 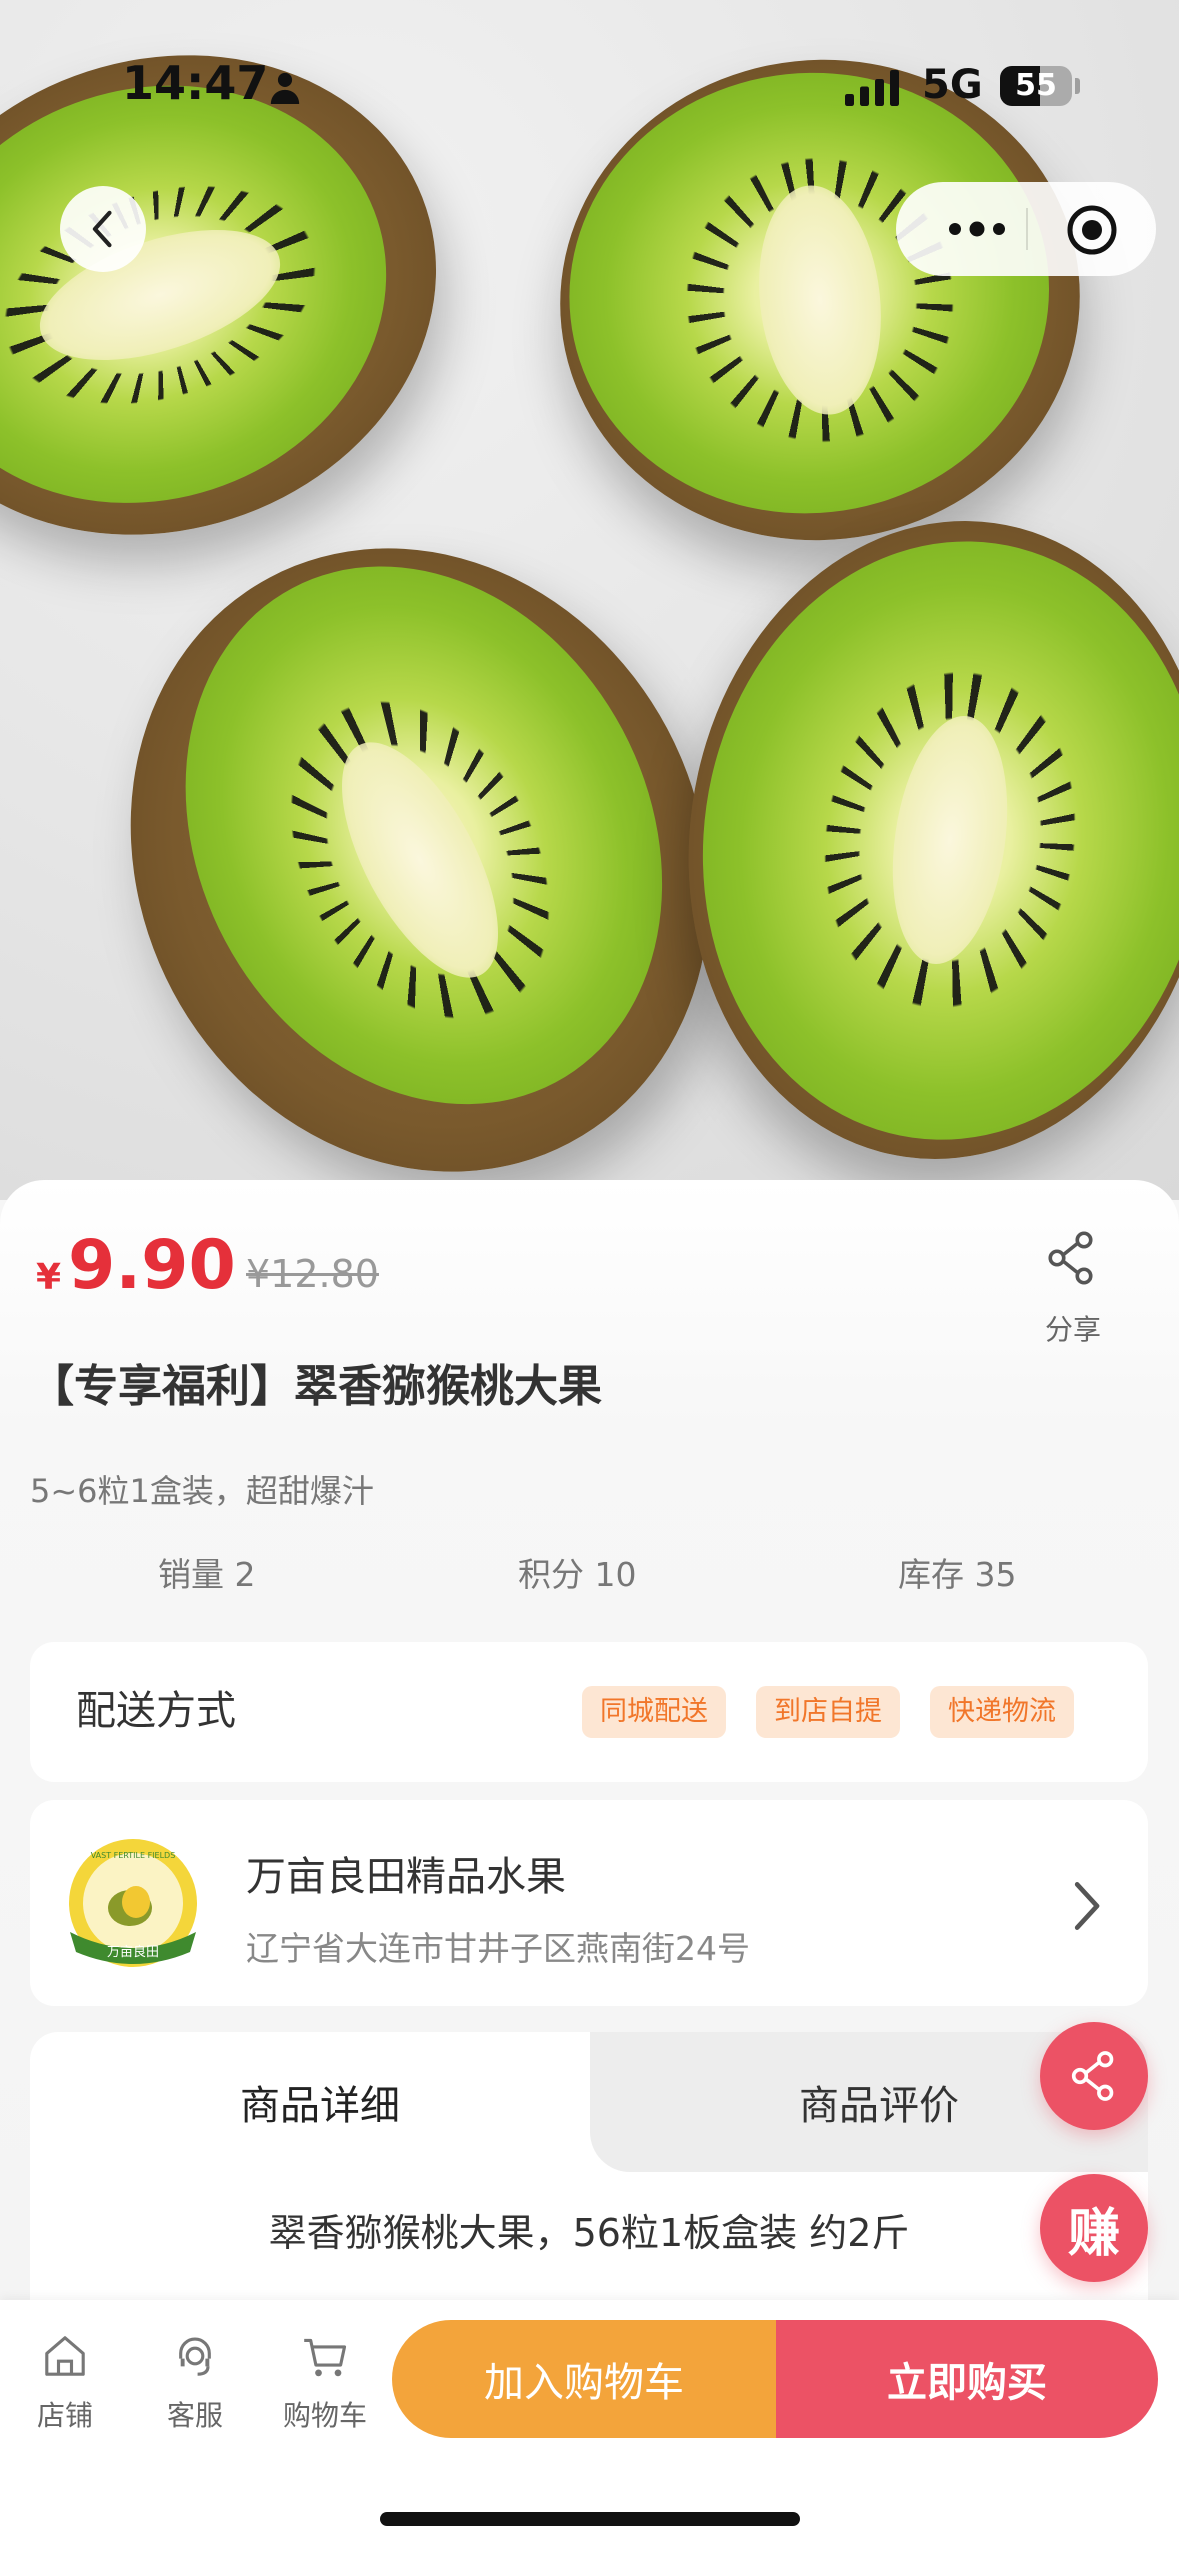 I want to click on delivery-label: 配送方式, so click(x=156, y=1711).